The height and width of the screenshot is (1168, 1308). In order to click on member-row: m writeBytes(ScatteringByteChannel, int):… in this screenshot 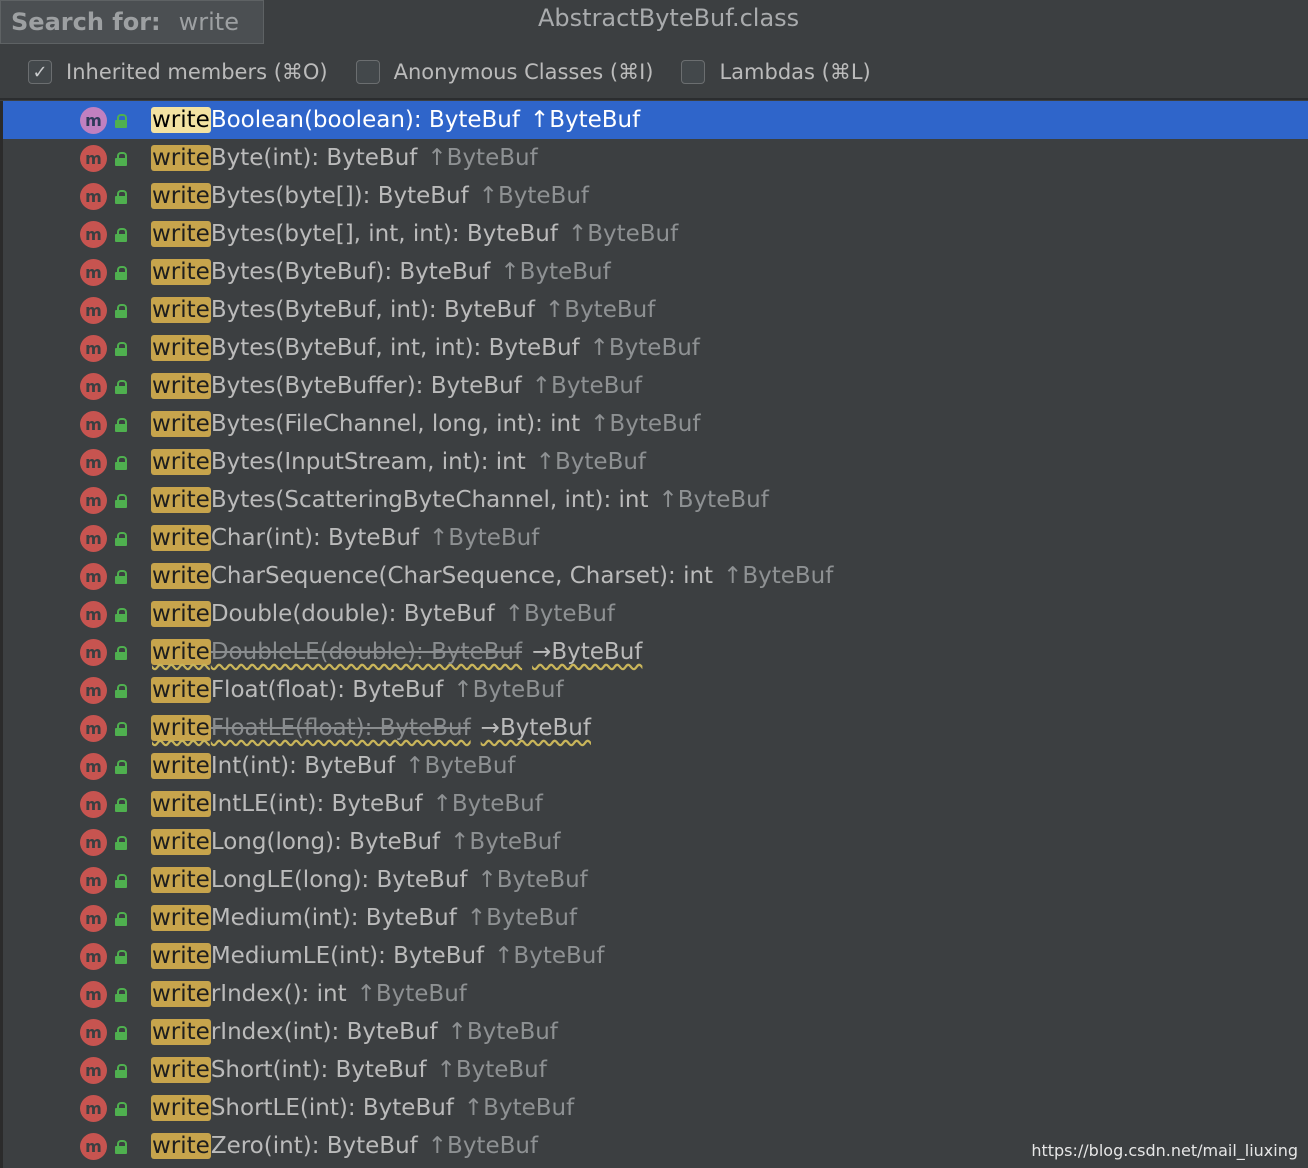, I will do `click(654, 500)`.